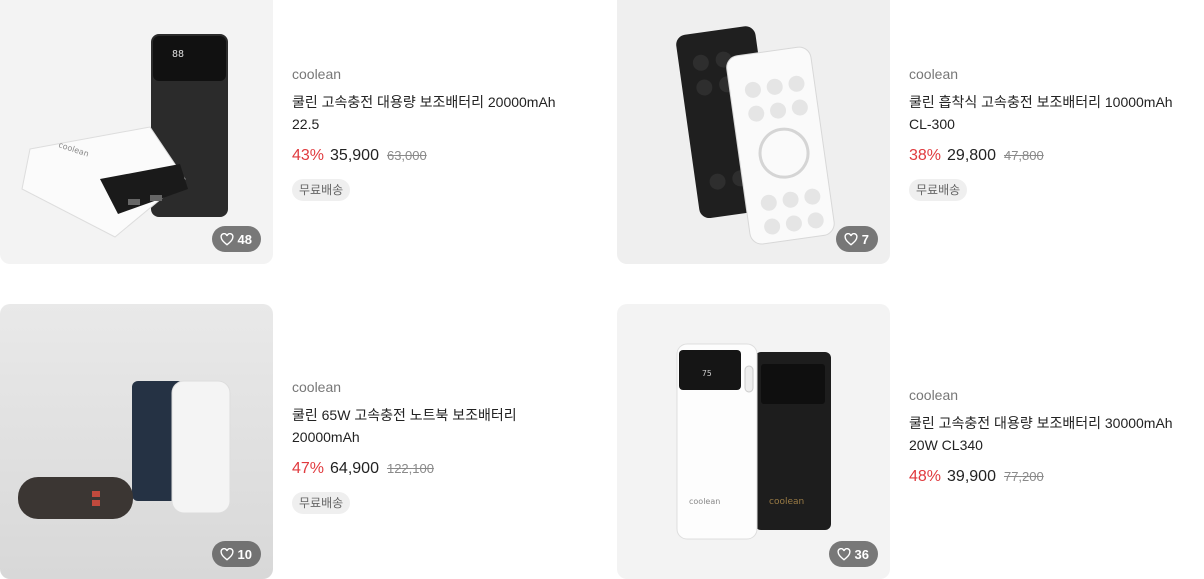 The image size is (1204, 579). What do you see at coordinates (406, 155) in the screenshot?
I see `original-price: 63,000` at bounding box center [406, 155].